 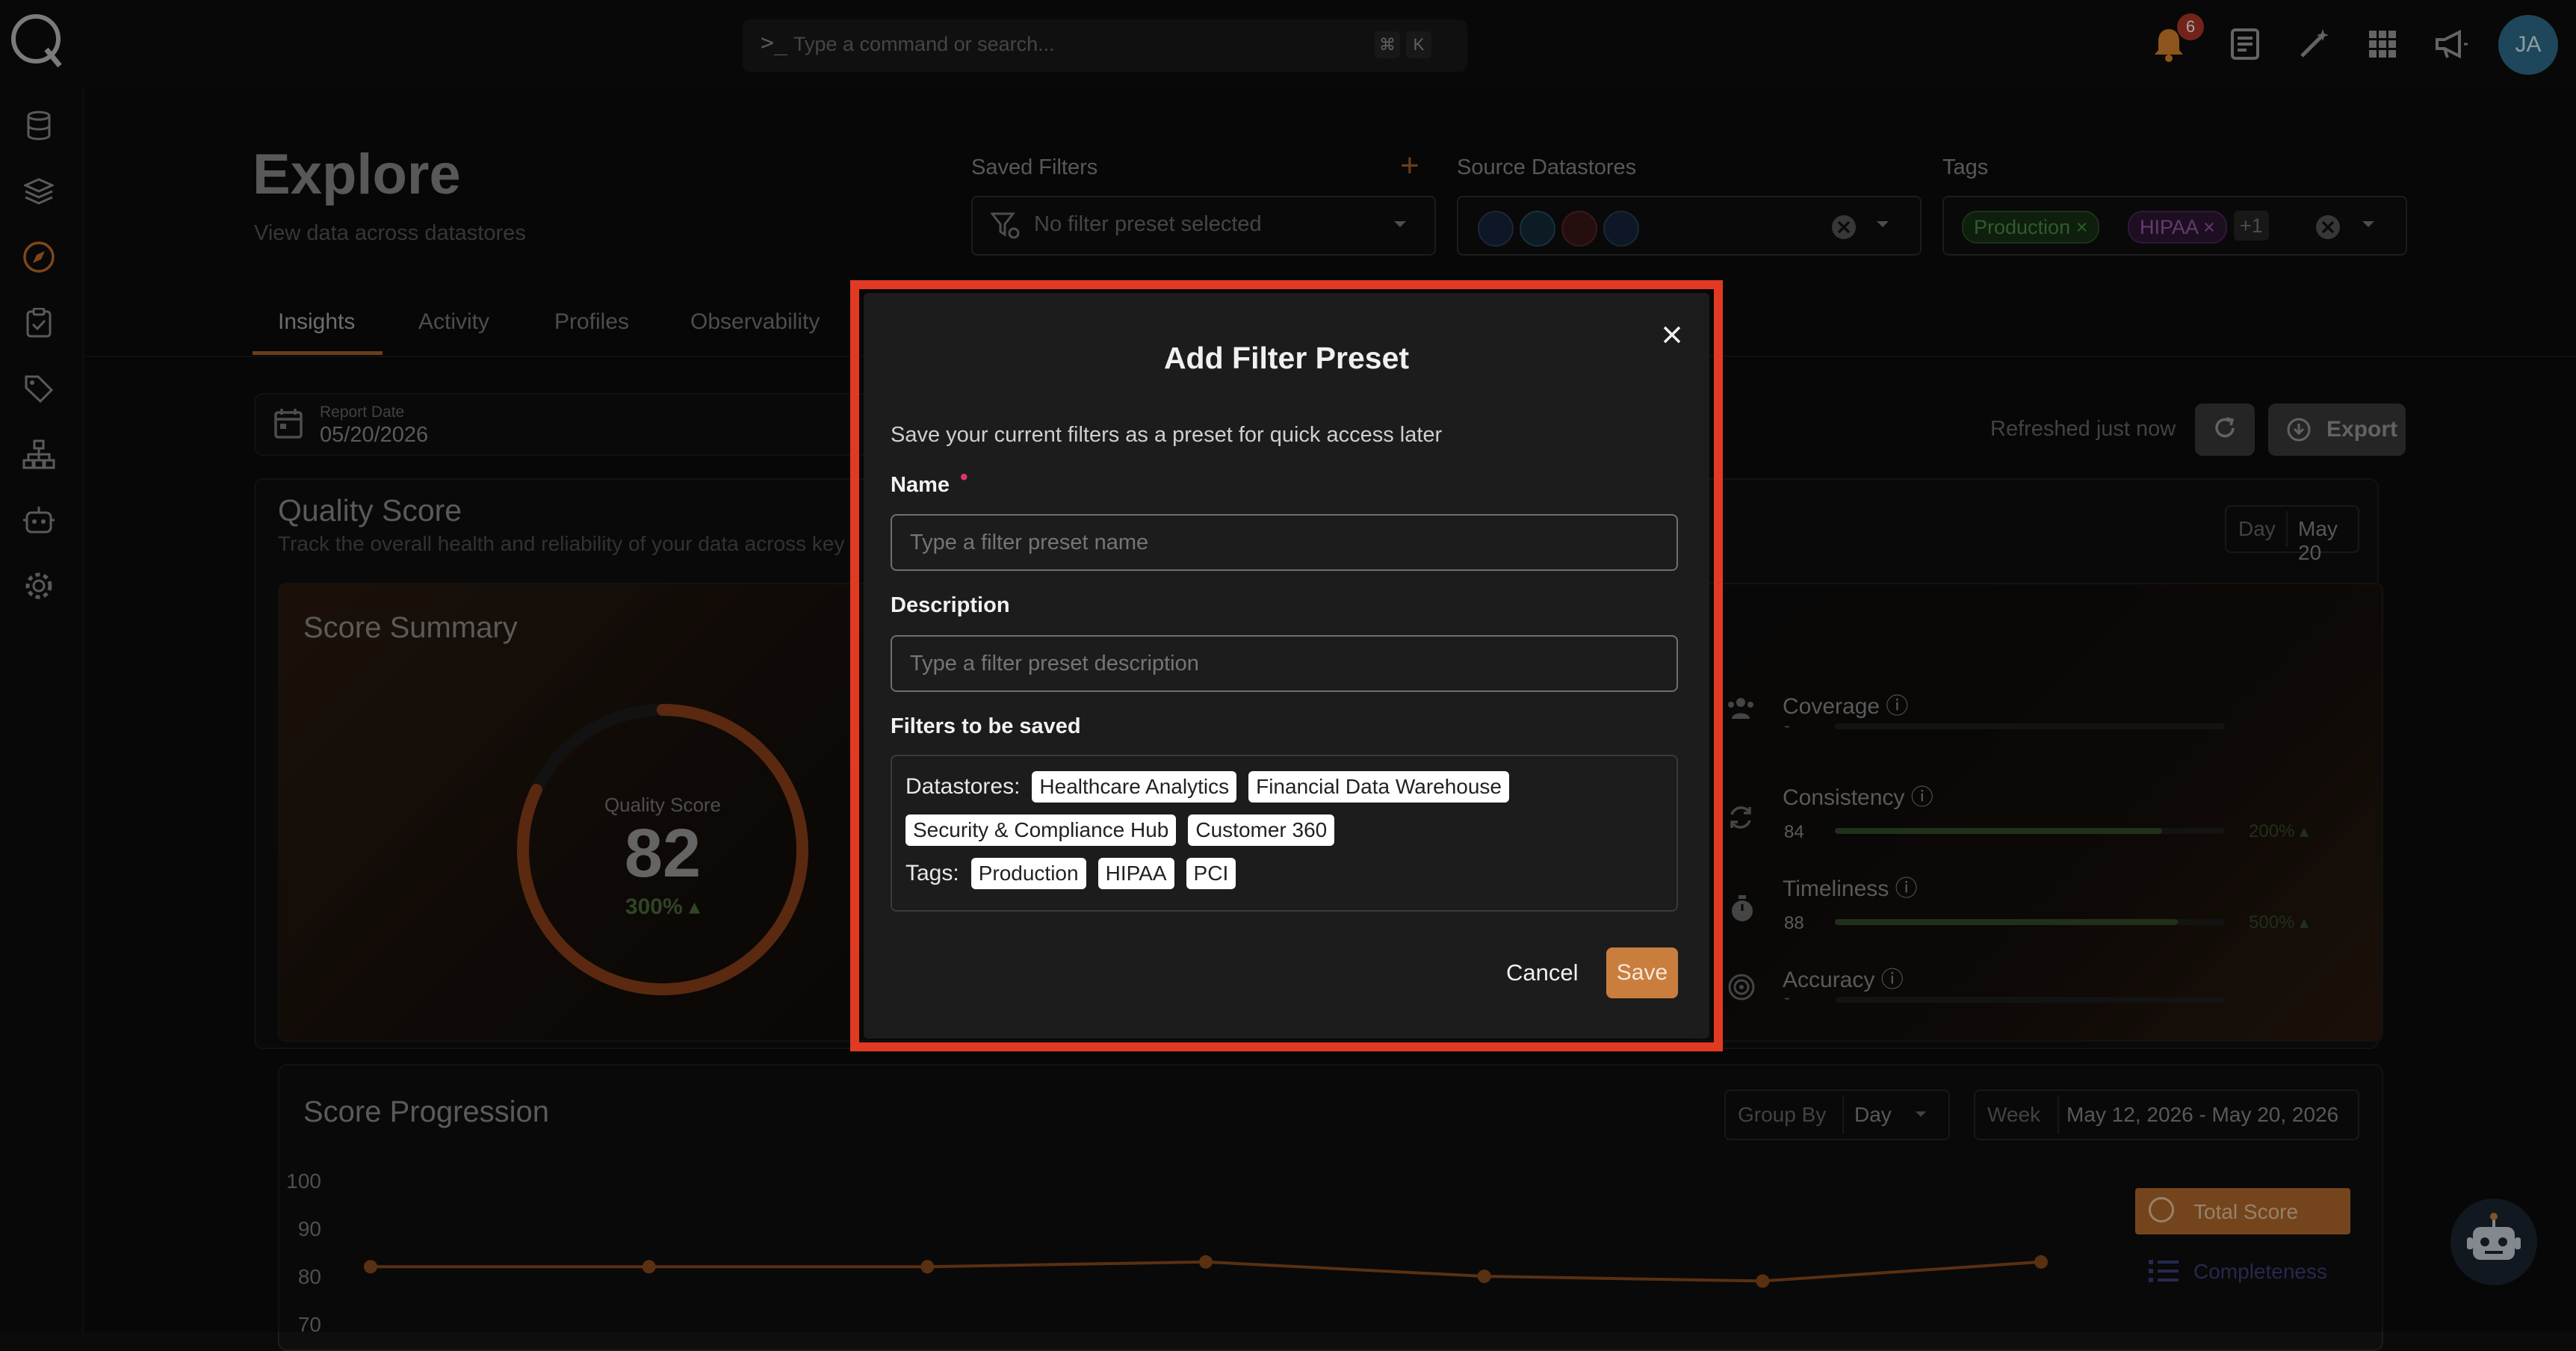 I want to click on preset-description-input, so click(x=1284, y=663).